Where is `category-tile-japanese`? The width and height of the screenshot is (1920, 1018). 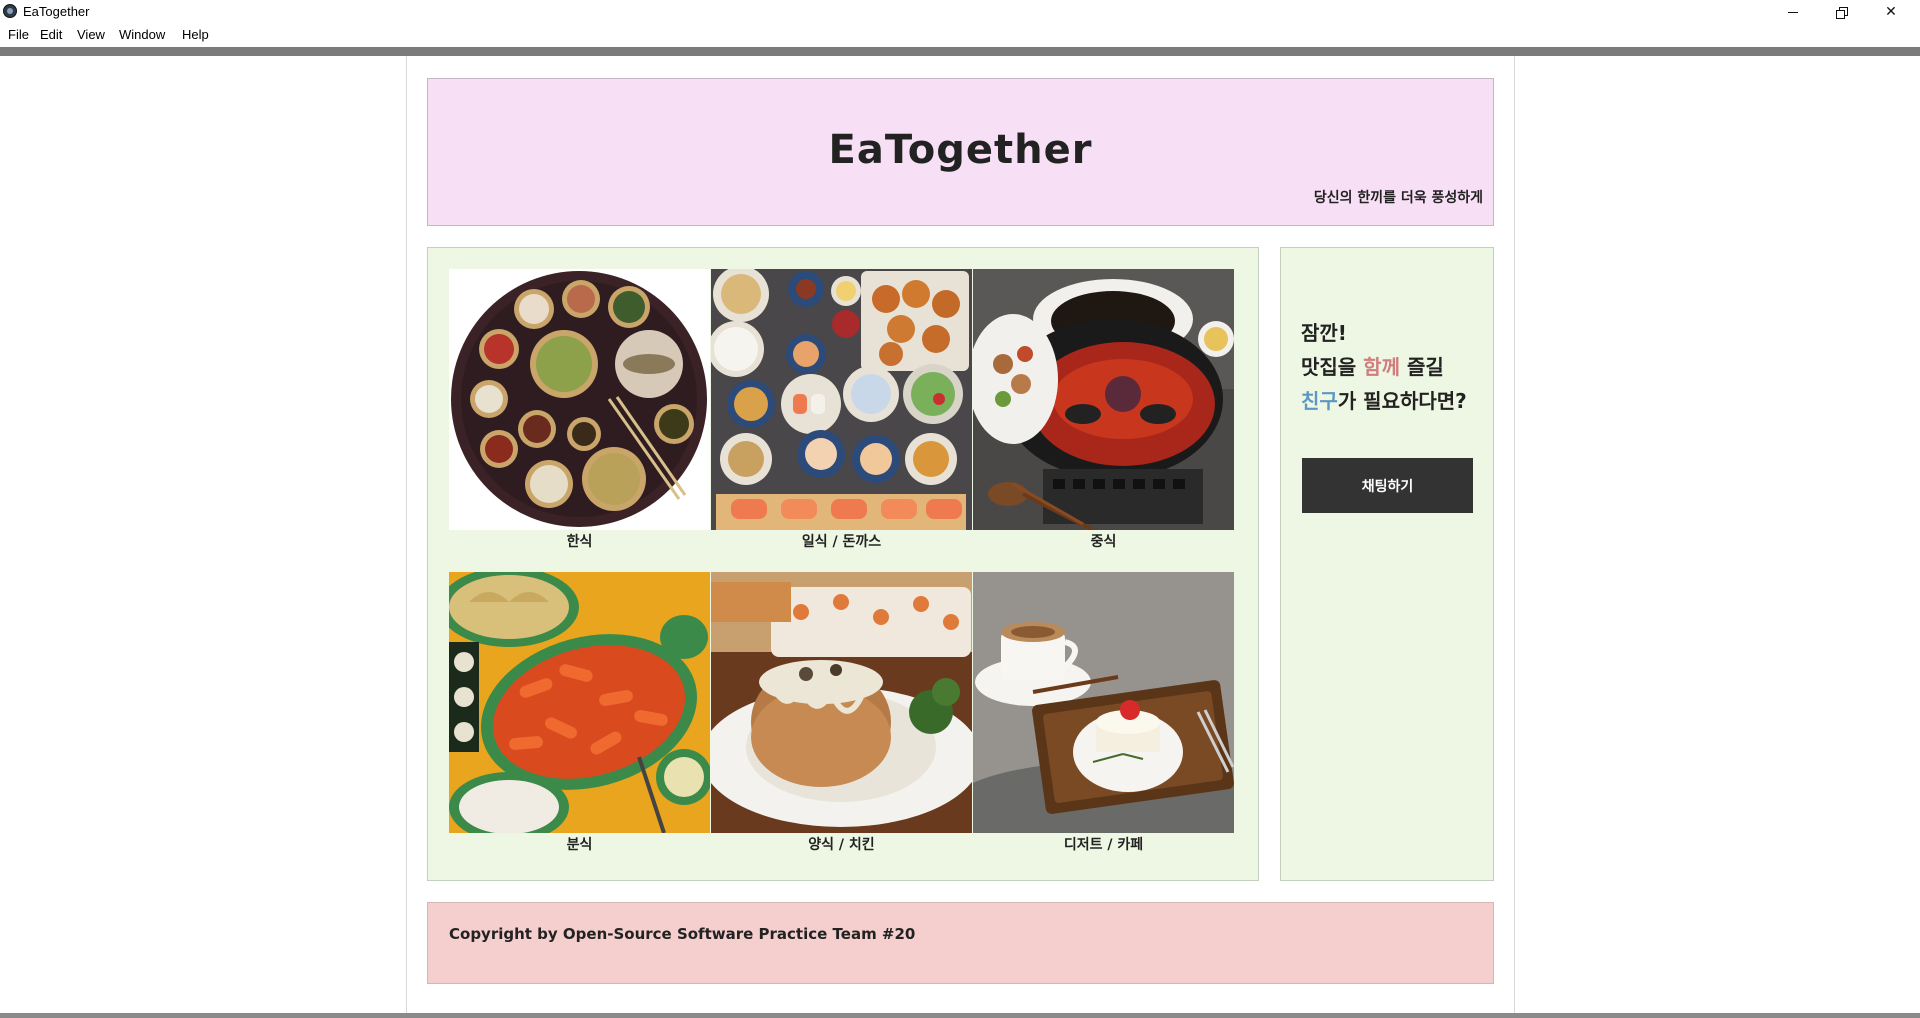
category-tile-japanese is located at coordinates (841, 399).